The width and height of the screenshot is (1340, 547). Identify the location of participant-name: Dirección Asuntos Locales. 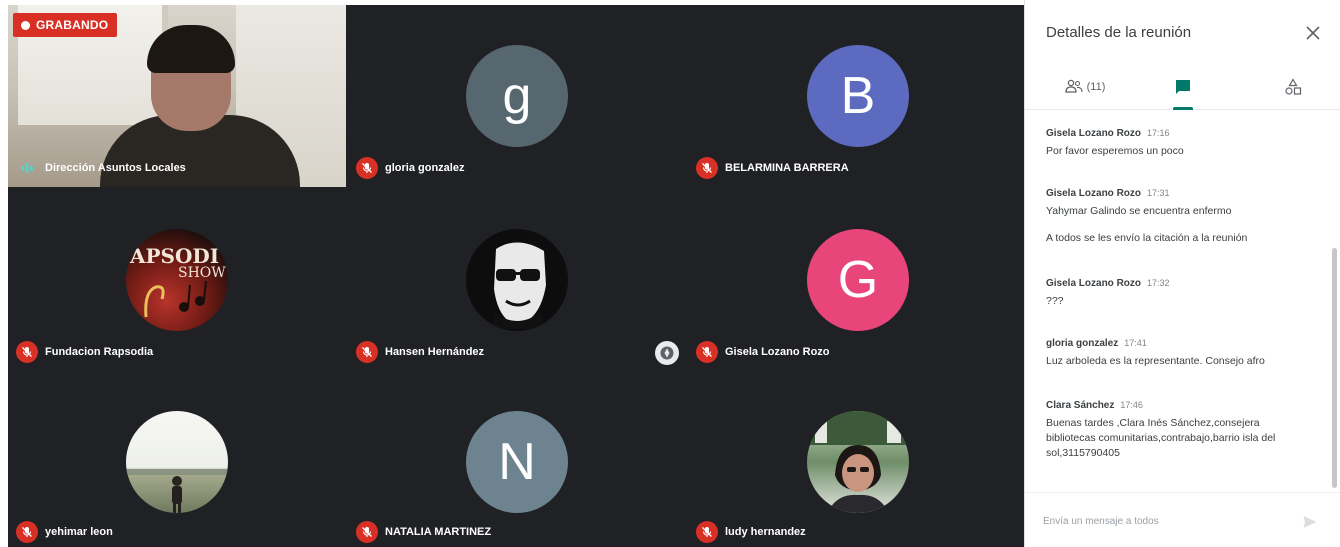
(115, 168).